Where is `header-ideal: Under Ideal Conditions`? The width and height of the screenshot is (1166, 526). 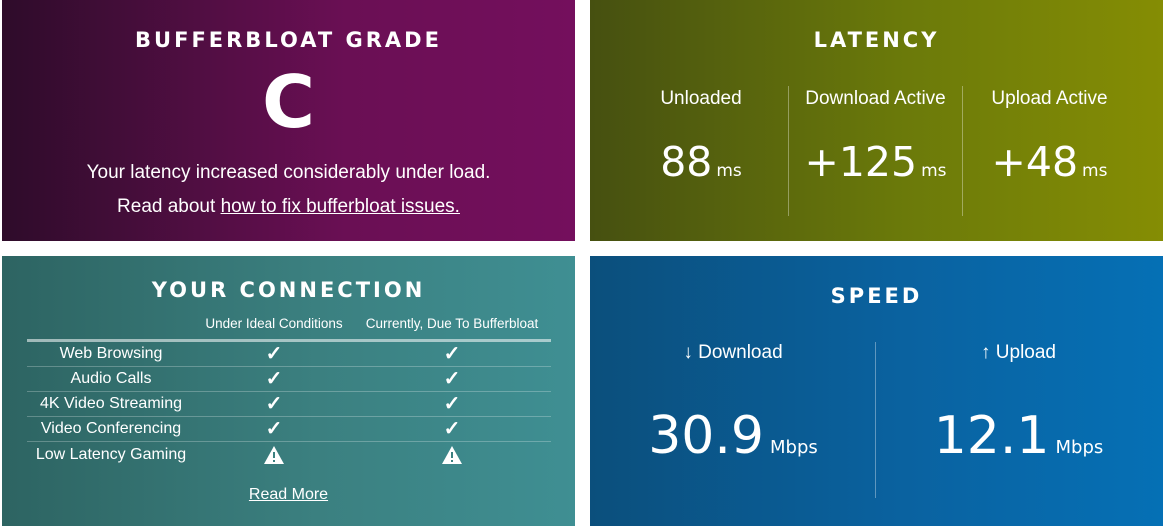 header-ideal: Under Ideal Conditions is located at coordinates (274, 323).